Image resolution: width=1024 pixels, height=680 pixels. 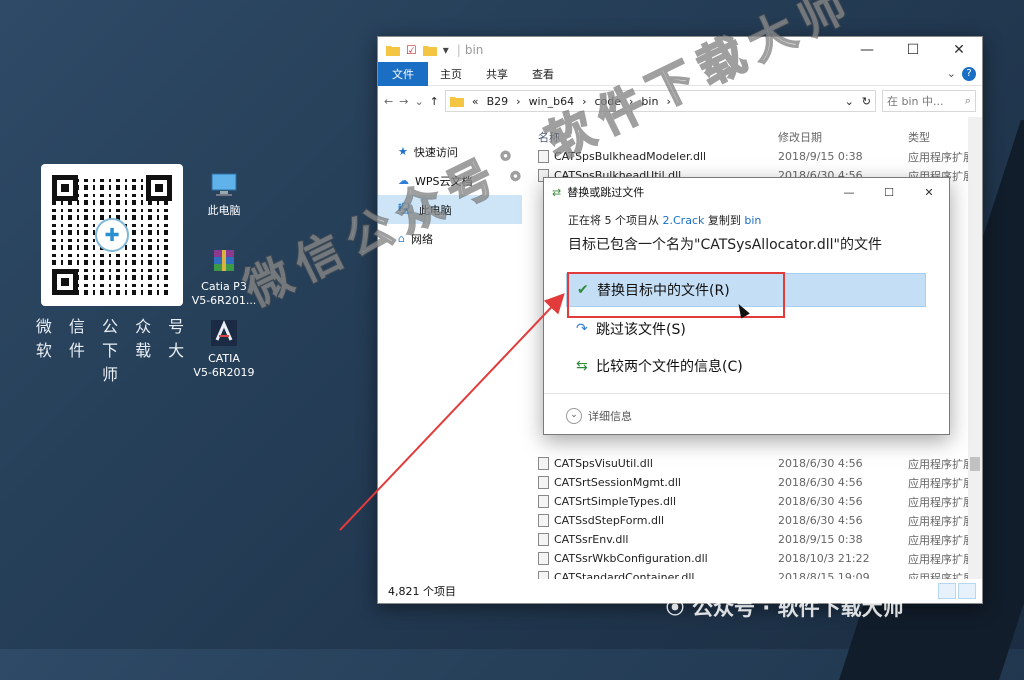 I want to click on annotation-arrow, so click(x=452, y=412).